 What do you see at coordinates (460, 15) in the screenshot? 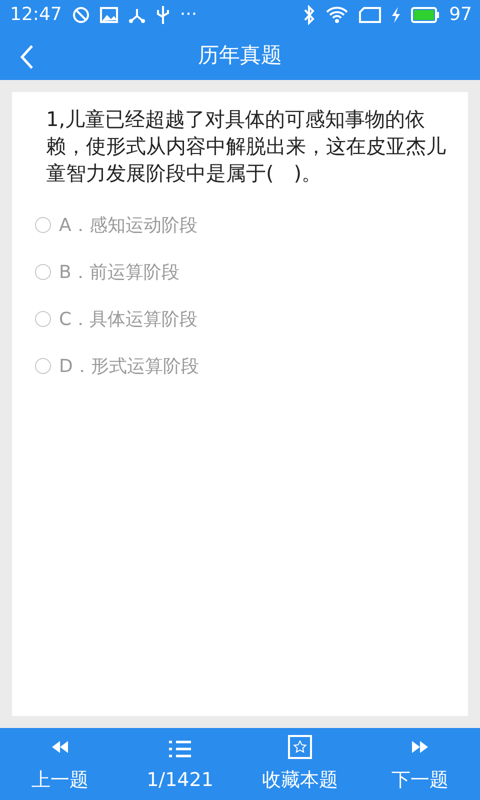
I see `battery-percentage: 97` at bounding box center [460, 15].